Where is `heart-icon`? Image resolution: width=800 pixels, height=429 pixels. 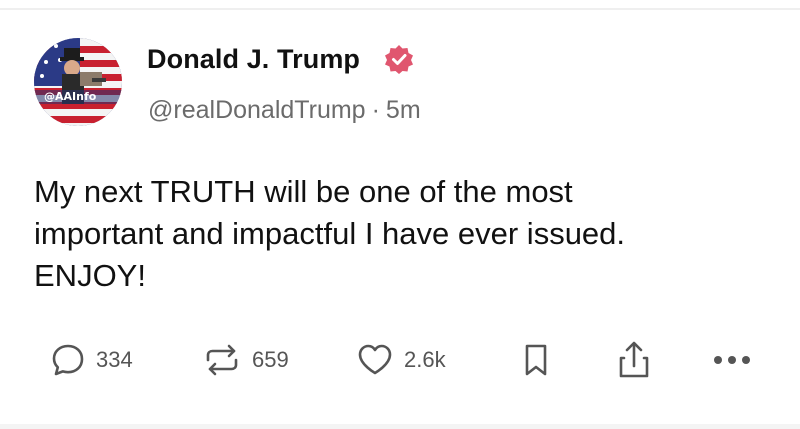 heart-icon is located at coordinates (375, 359).